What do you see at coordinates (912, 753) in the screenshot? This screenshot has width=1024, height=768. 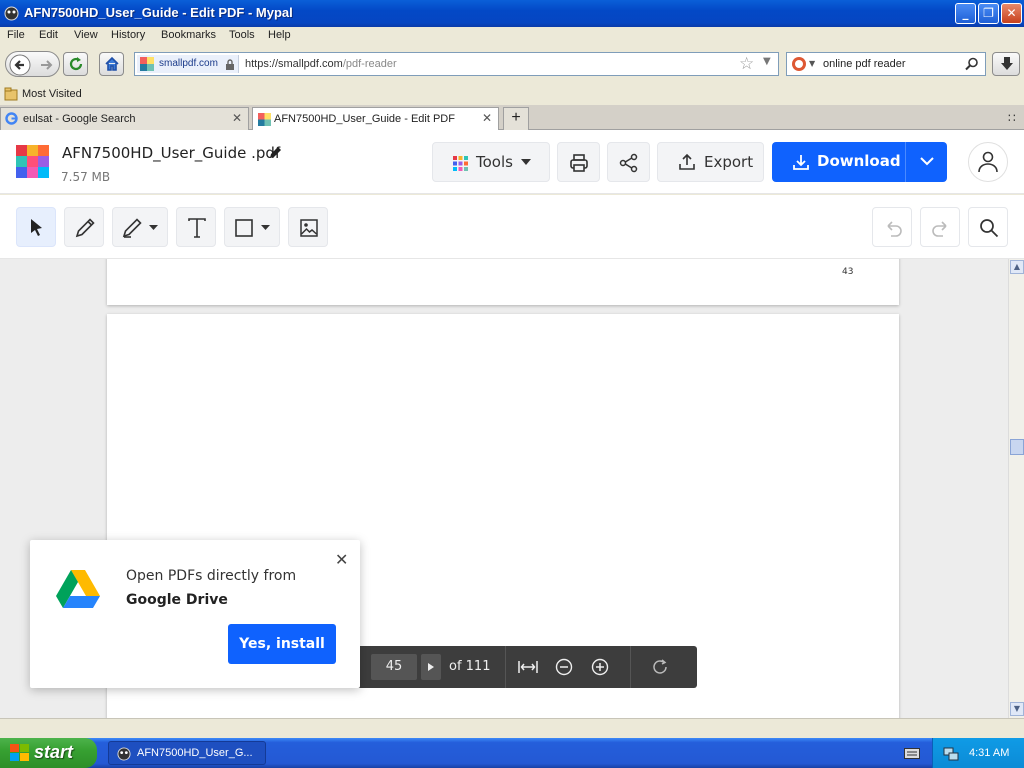 I see `keyboard-icon` at bounding box center [912, 753].